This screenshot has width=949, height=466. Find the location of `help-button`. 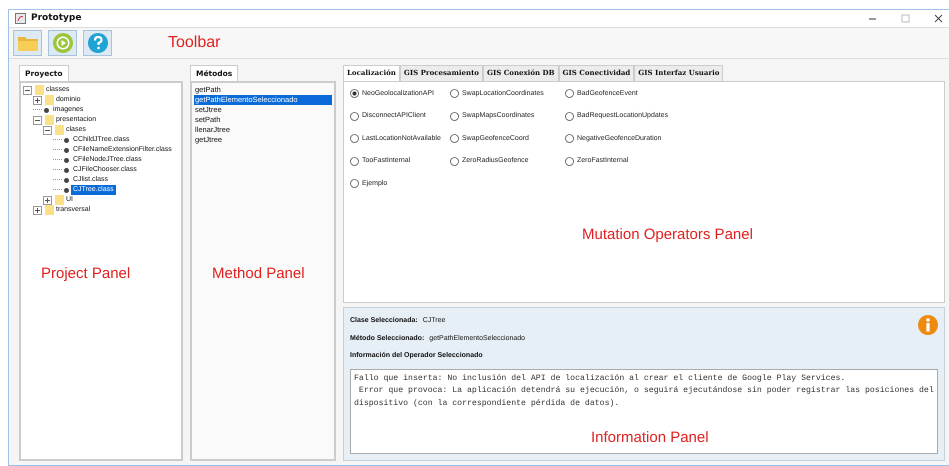

help-button is located at coordinates (97, 43).